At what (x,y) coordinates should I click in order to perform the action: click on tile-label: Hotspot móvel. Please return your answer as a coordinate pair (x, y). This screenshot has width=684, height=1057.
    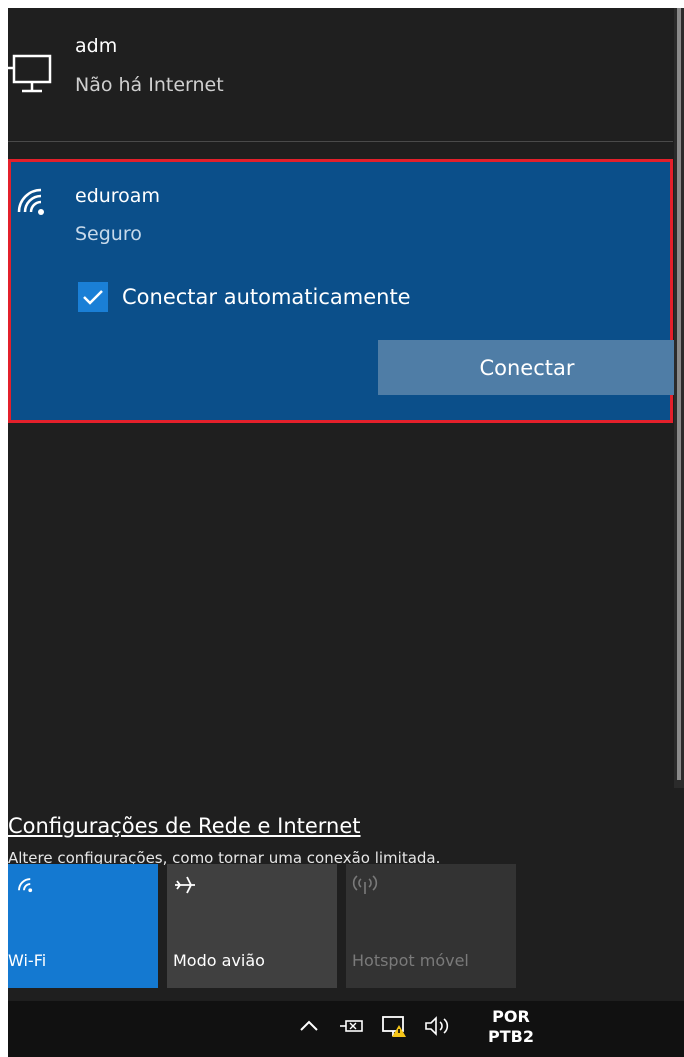
    Looking at the image, I should click on (410, 960).